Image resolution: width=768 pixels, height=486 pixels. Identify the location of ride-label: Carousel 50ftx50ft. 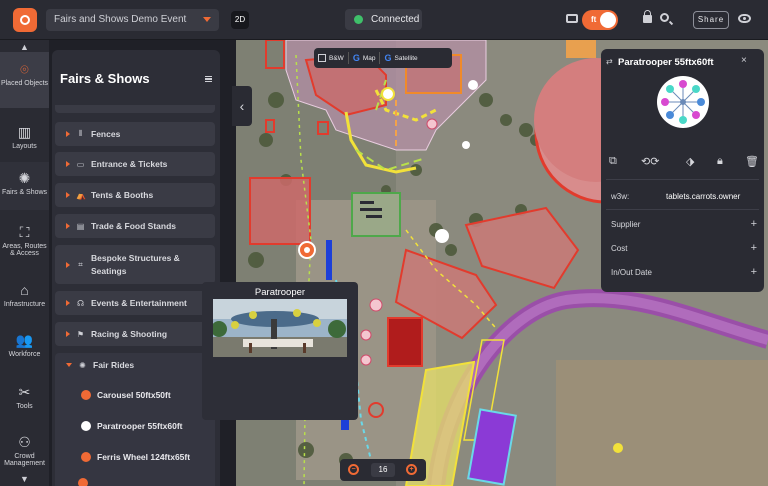
(134, 395).